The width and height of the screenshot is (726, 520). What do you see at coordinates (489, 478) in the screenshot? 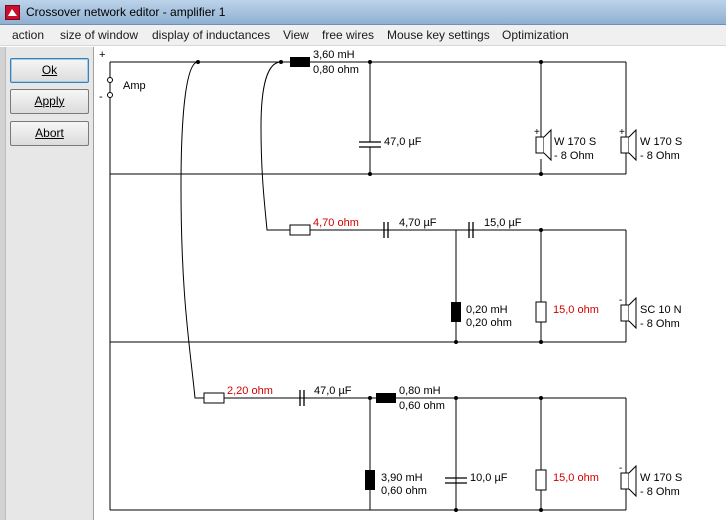
I see `b3-capacitor2-value: 10,0 µF` at bounding box center [489, 478].